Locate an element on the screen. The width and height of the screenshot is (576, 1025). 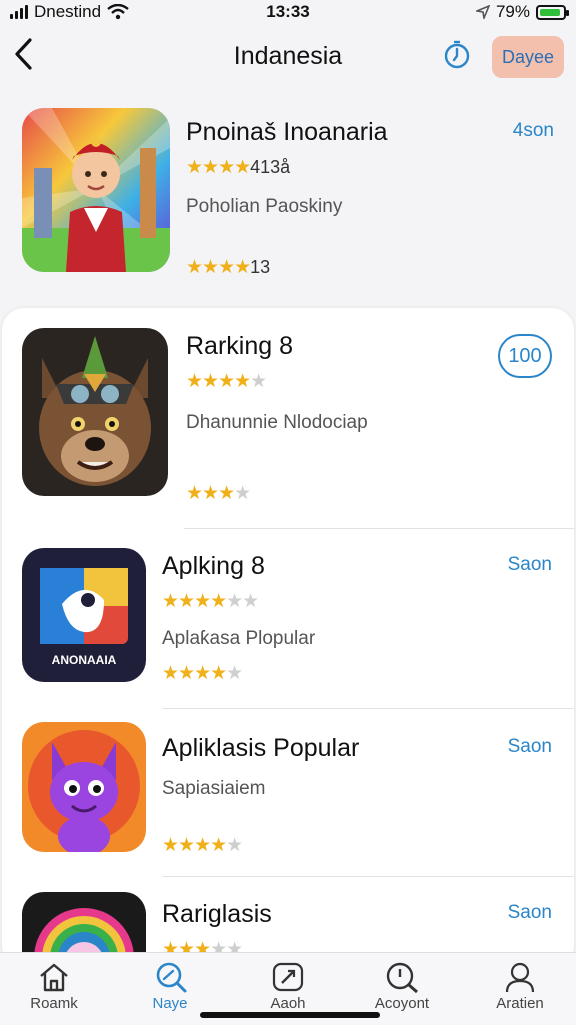
wolf-app-icon is located at coordinates (95, 412).